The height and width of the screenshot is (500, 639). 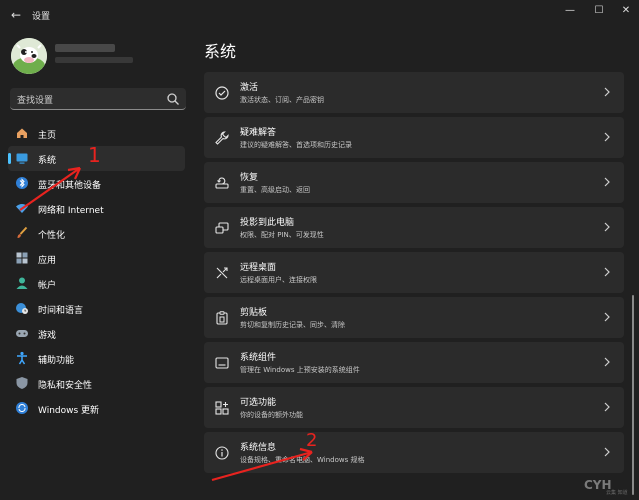 What do you see at coordinates (222, 228) in the screenshot?
I see `project-icon` at bounding box center [222, 228].